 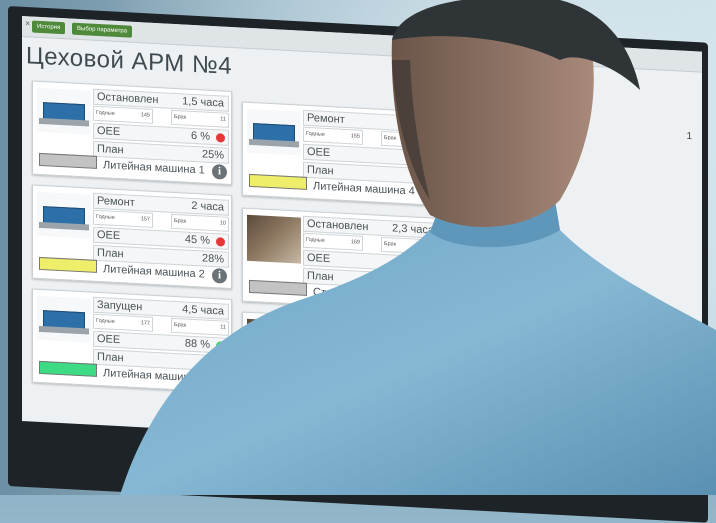 I want to click on good-count: Годные 177, so click(x=123, y=322).